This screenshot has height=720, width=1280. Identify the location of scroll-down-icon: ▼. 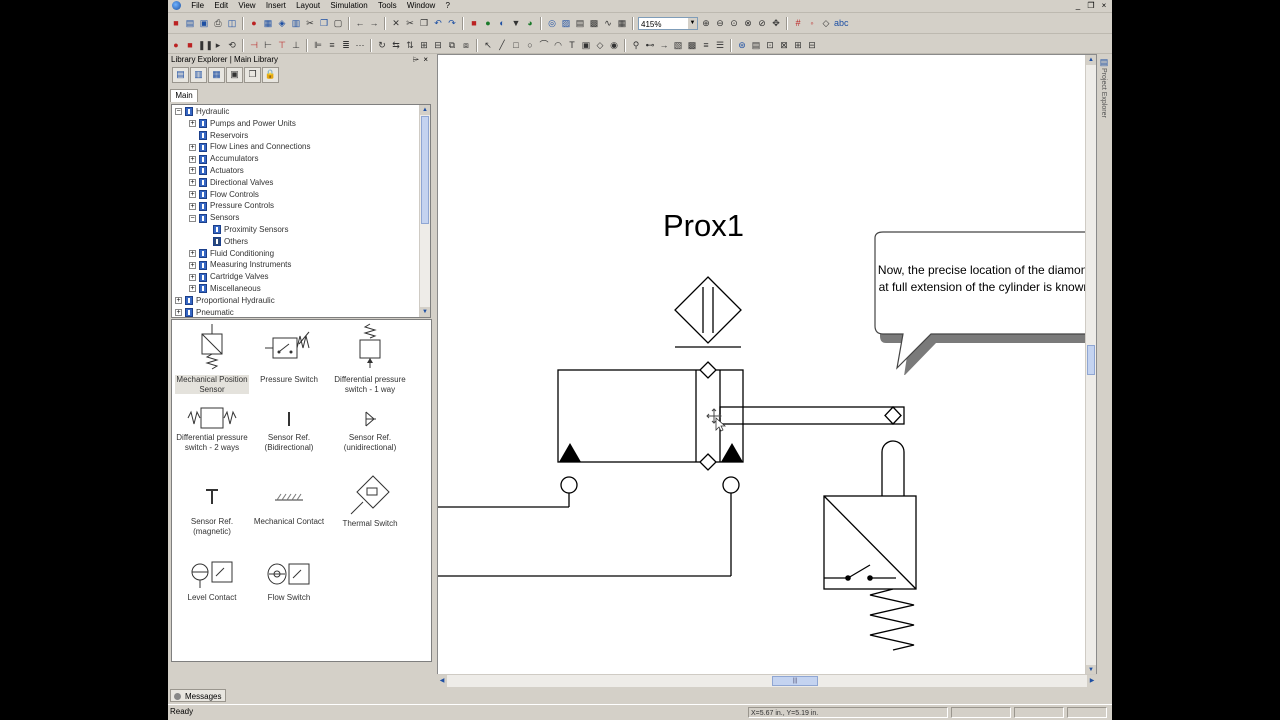
(425, 312).